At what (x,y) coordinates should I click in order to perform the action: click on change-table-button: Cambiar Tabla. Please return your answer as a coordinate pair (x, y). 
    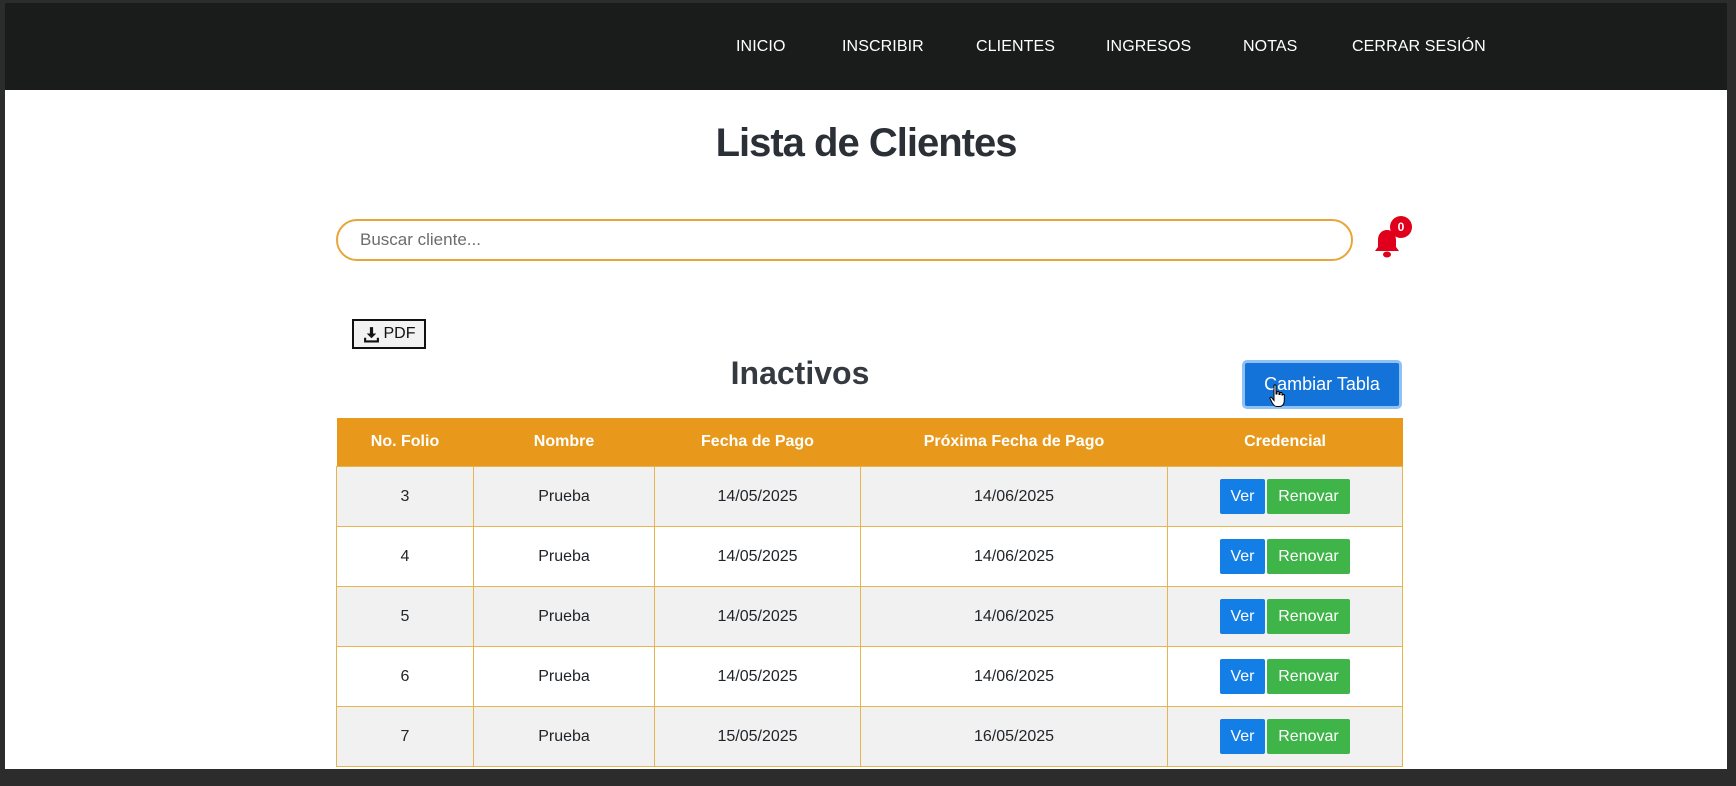
    Looking at the image, I should click on (1322, 384).